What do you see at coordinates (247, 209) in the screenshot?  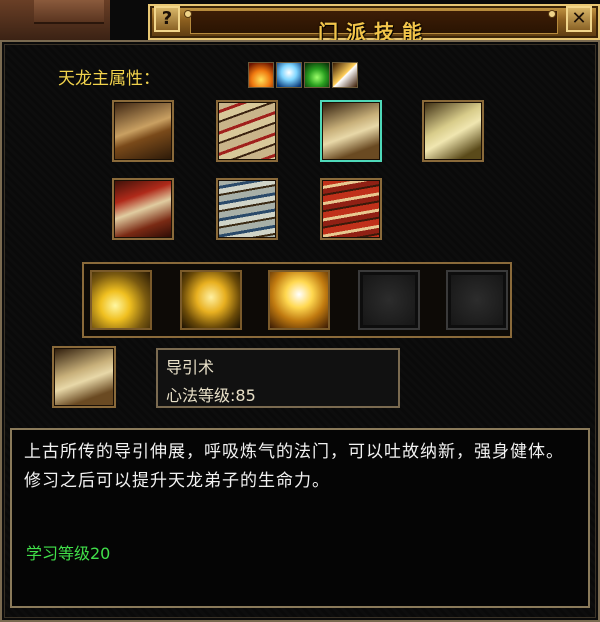 I see `blue-book-stack-icon` at bounding box center [247, 209].